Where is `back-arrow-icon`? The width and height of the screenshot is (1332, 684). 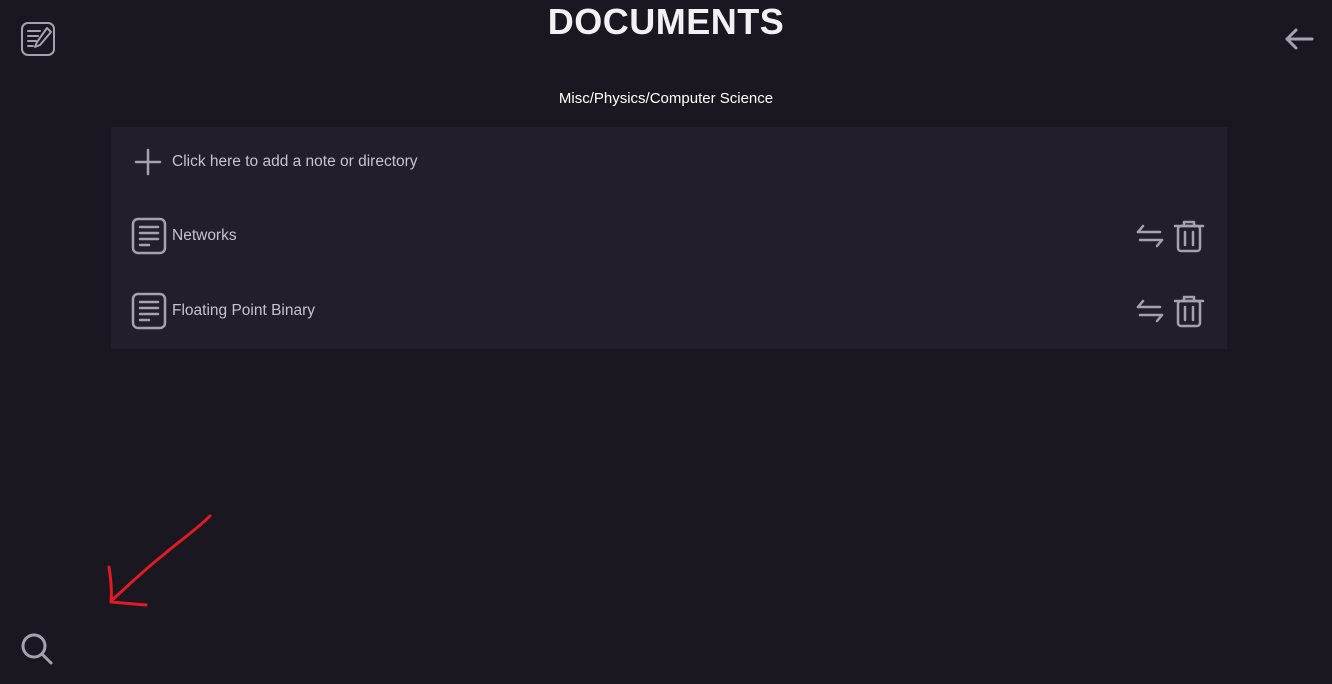
back-arrow-icon is located at coordinates (1299, 39).